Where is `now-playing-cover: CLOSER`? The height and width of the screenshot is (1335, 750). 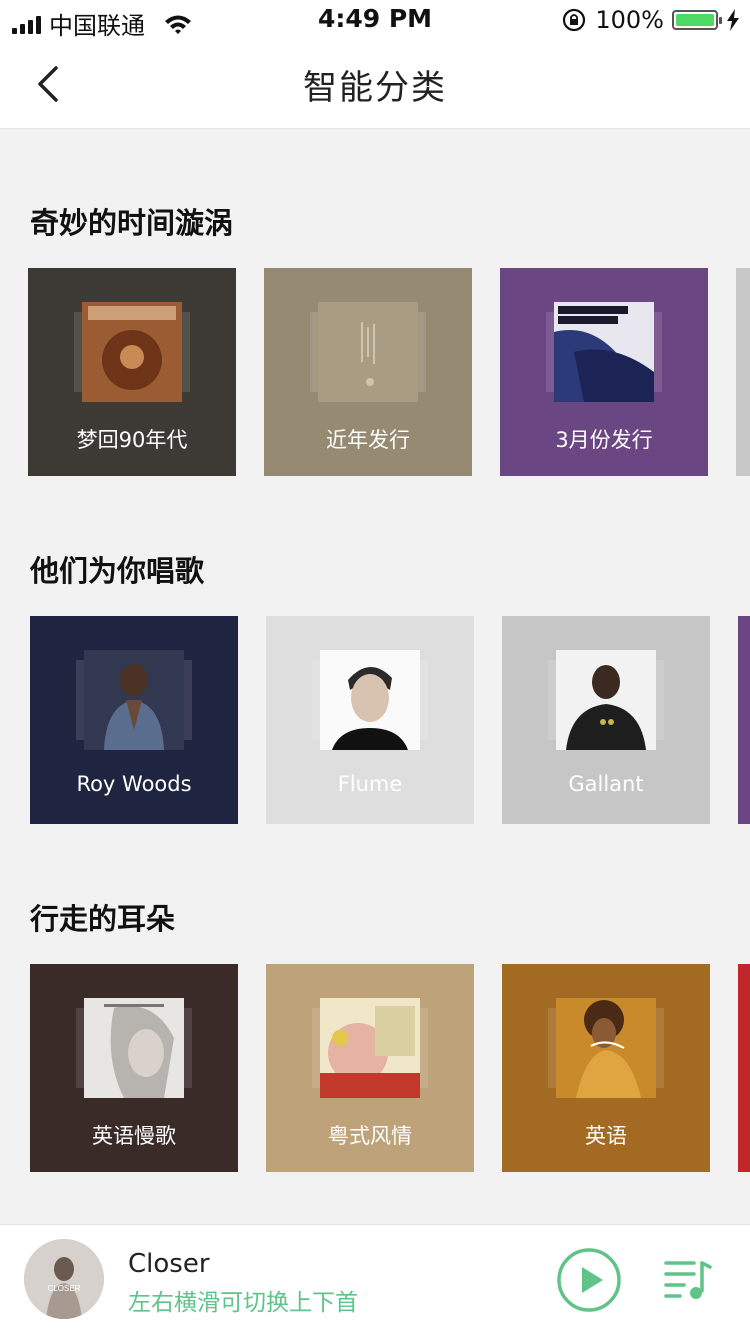
now-playing-cover: CLOSER is located at coordinates (64, 1279).